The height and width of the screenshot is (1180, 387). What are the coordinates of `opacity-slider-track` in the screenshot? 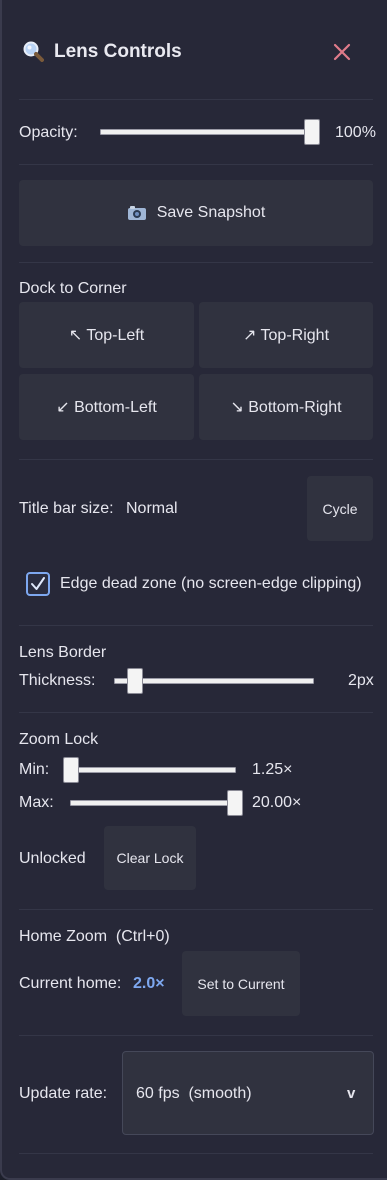 It's located at (210, 132).